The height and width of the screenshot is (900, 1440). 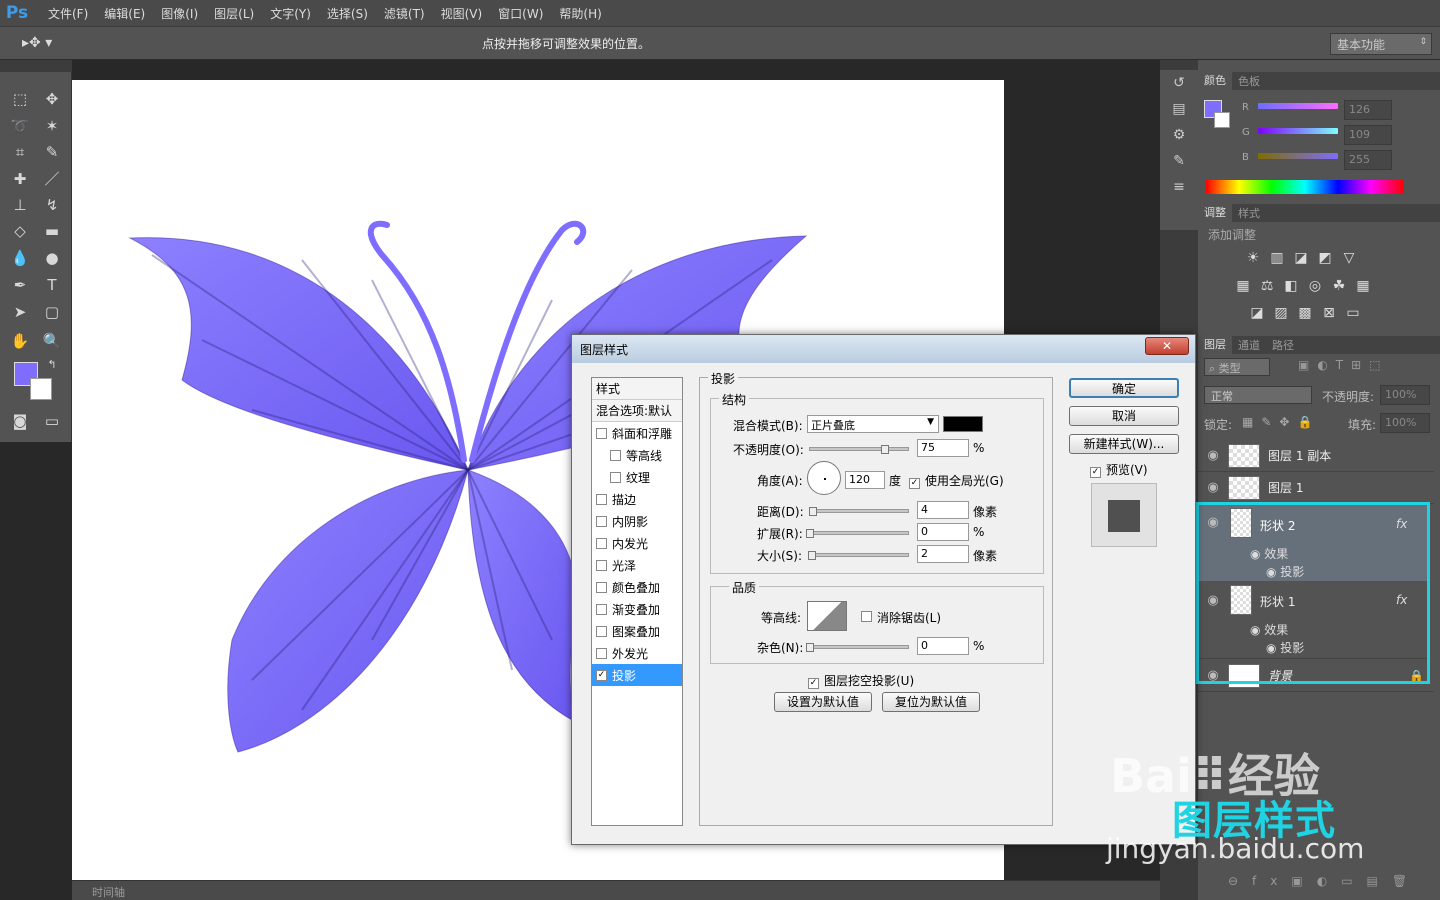 I want to click on style-item: 内发光, so click(x=637, y=543).